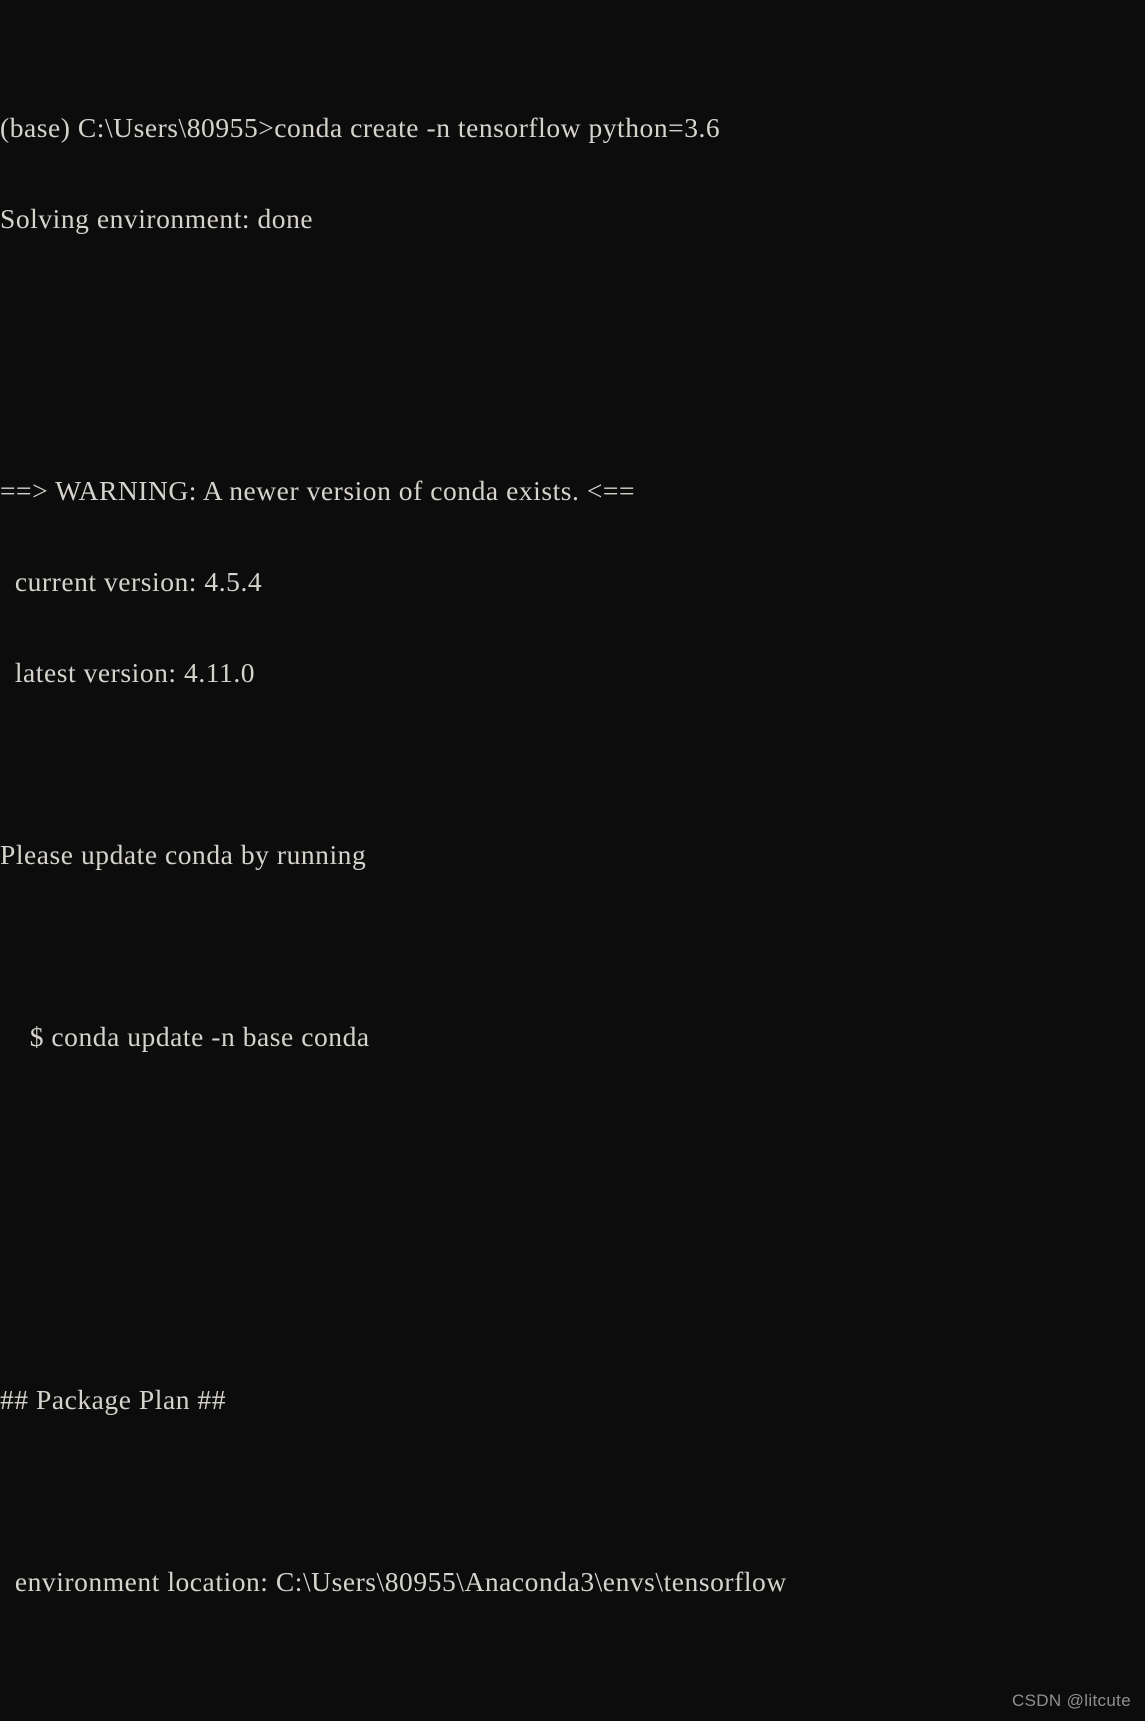  What do you see at coordinates (157, 218) in the screenshot?
I see `solving-environment-line: Solving environment: done` at bounding box center [157, 218].